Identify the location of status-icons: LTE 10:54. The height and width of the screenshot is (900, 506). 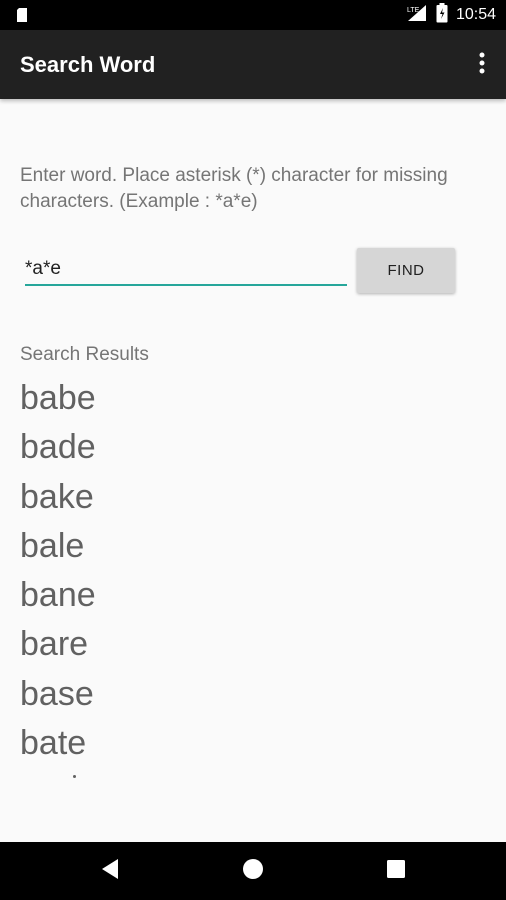
(451, 15).